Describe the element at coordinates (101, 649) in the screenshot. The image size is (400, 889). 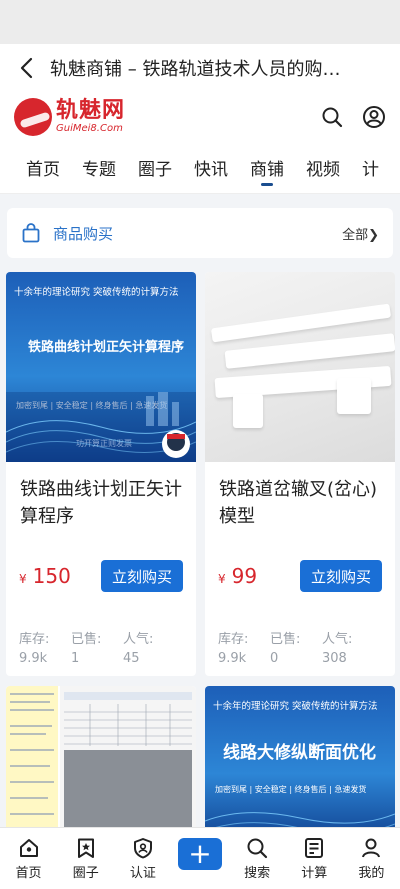
I see `product-stats: 库存: 9.9k 已售: 1 人气: 45` at that location.